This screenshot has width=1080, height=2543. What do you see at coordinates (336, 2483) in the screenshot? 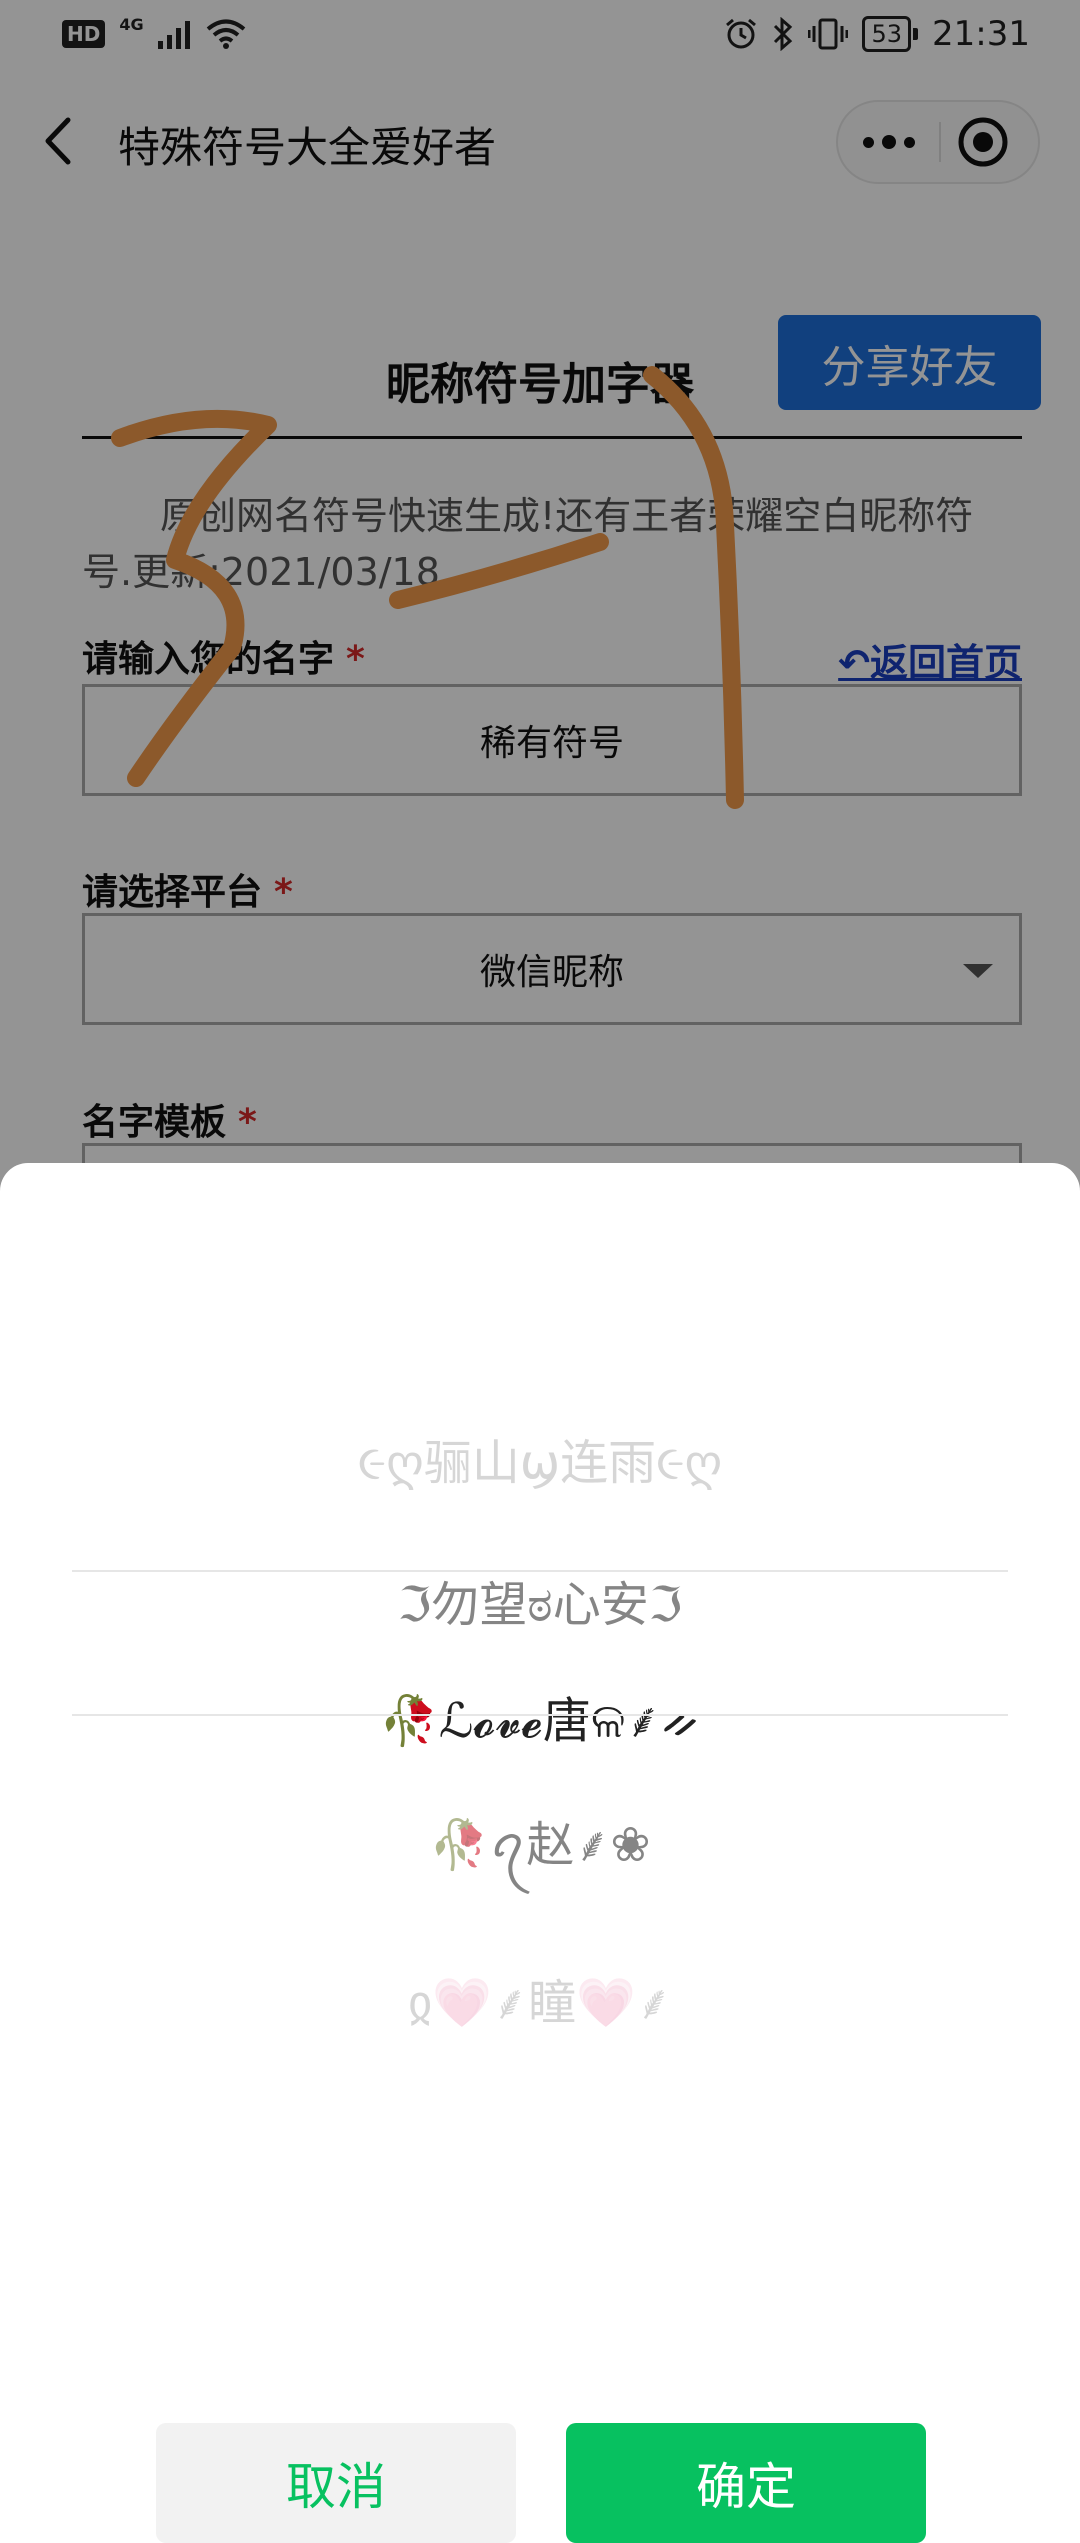
I see `cancel-button: 取消` at bounding box center [336, 2483].